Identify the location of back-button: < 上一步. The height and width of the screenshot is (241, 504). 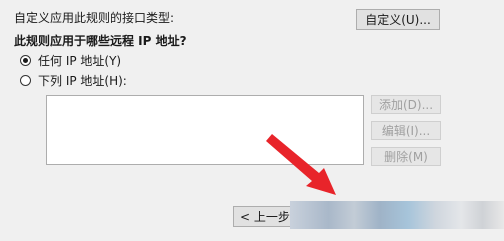
(264, 216).